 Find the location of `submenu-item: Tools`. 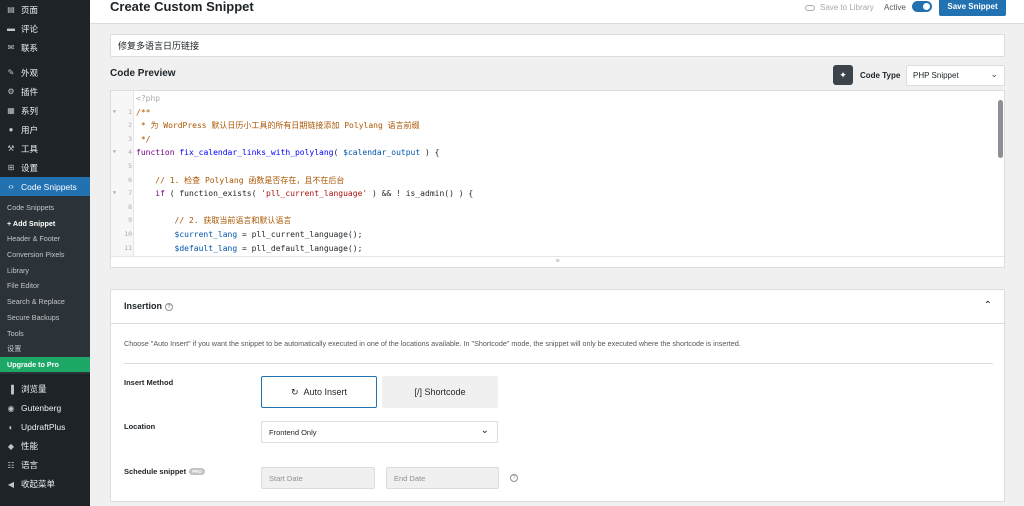

submenu-item: Tools is located at coordinates (45, 334).